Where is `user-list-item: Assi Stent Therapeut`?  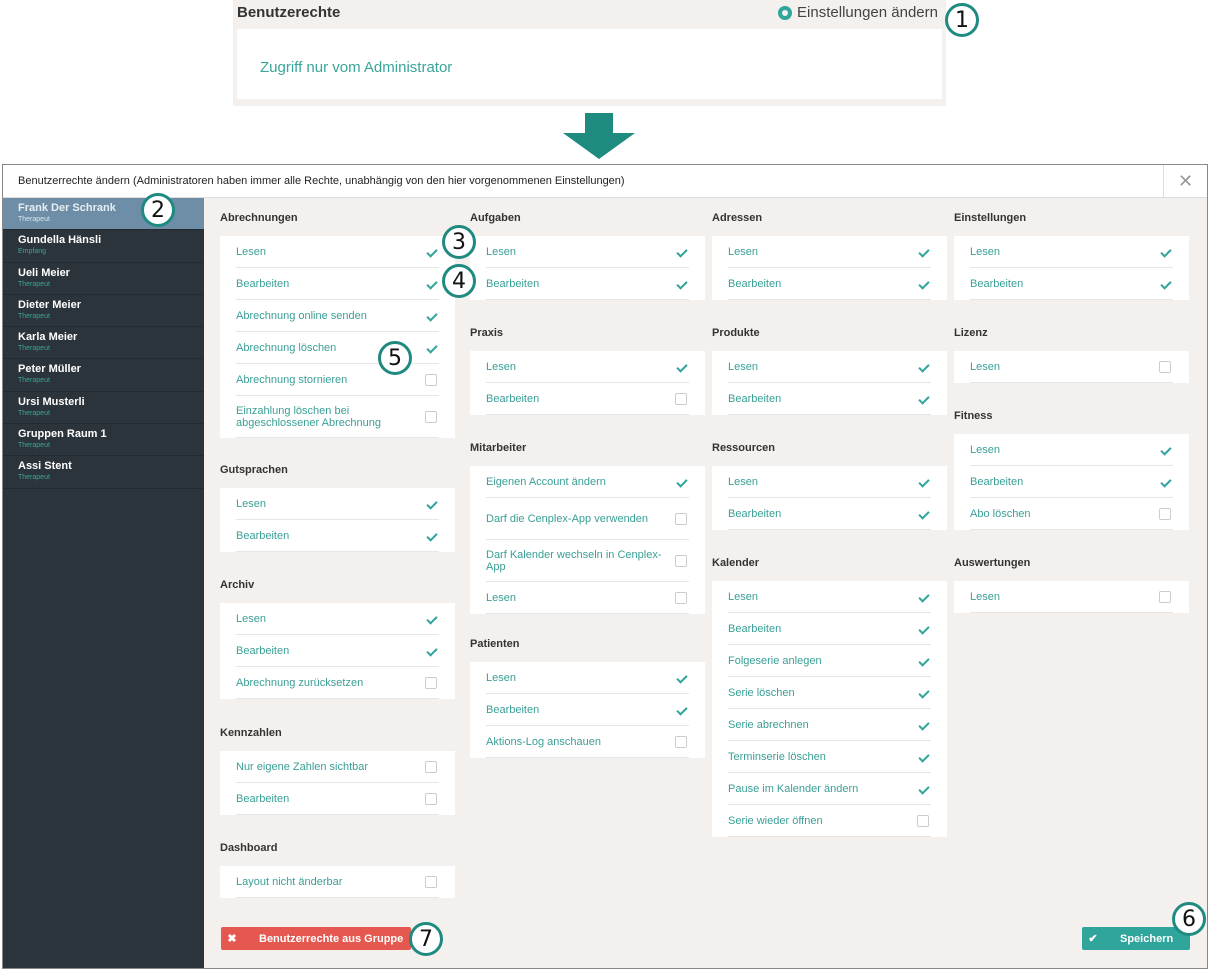 user-list-item: Assi Stent Therapeut is located at coordinates (103, 472).